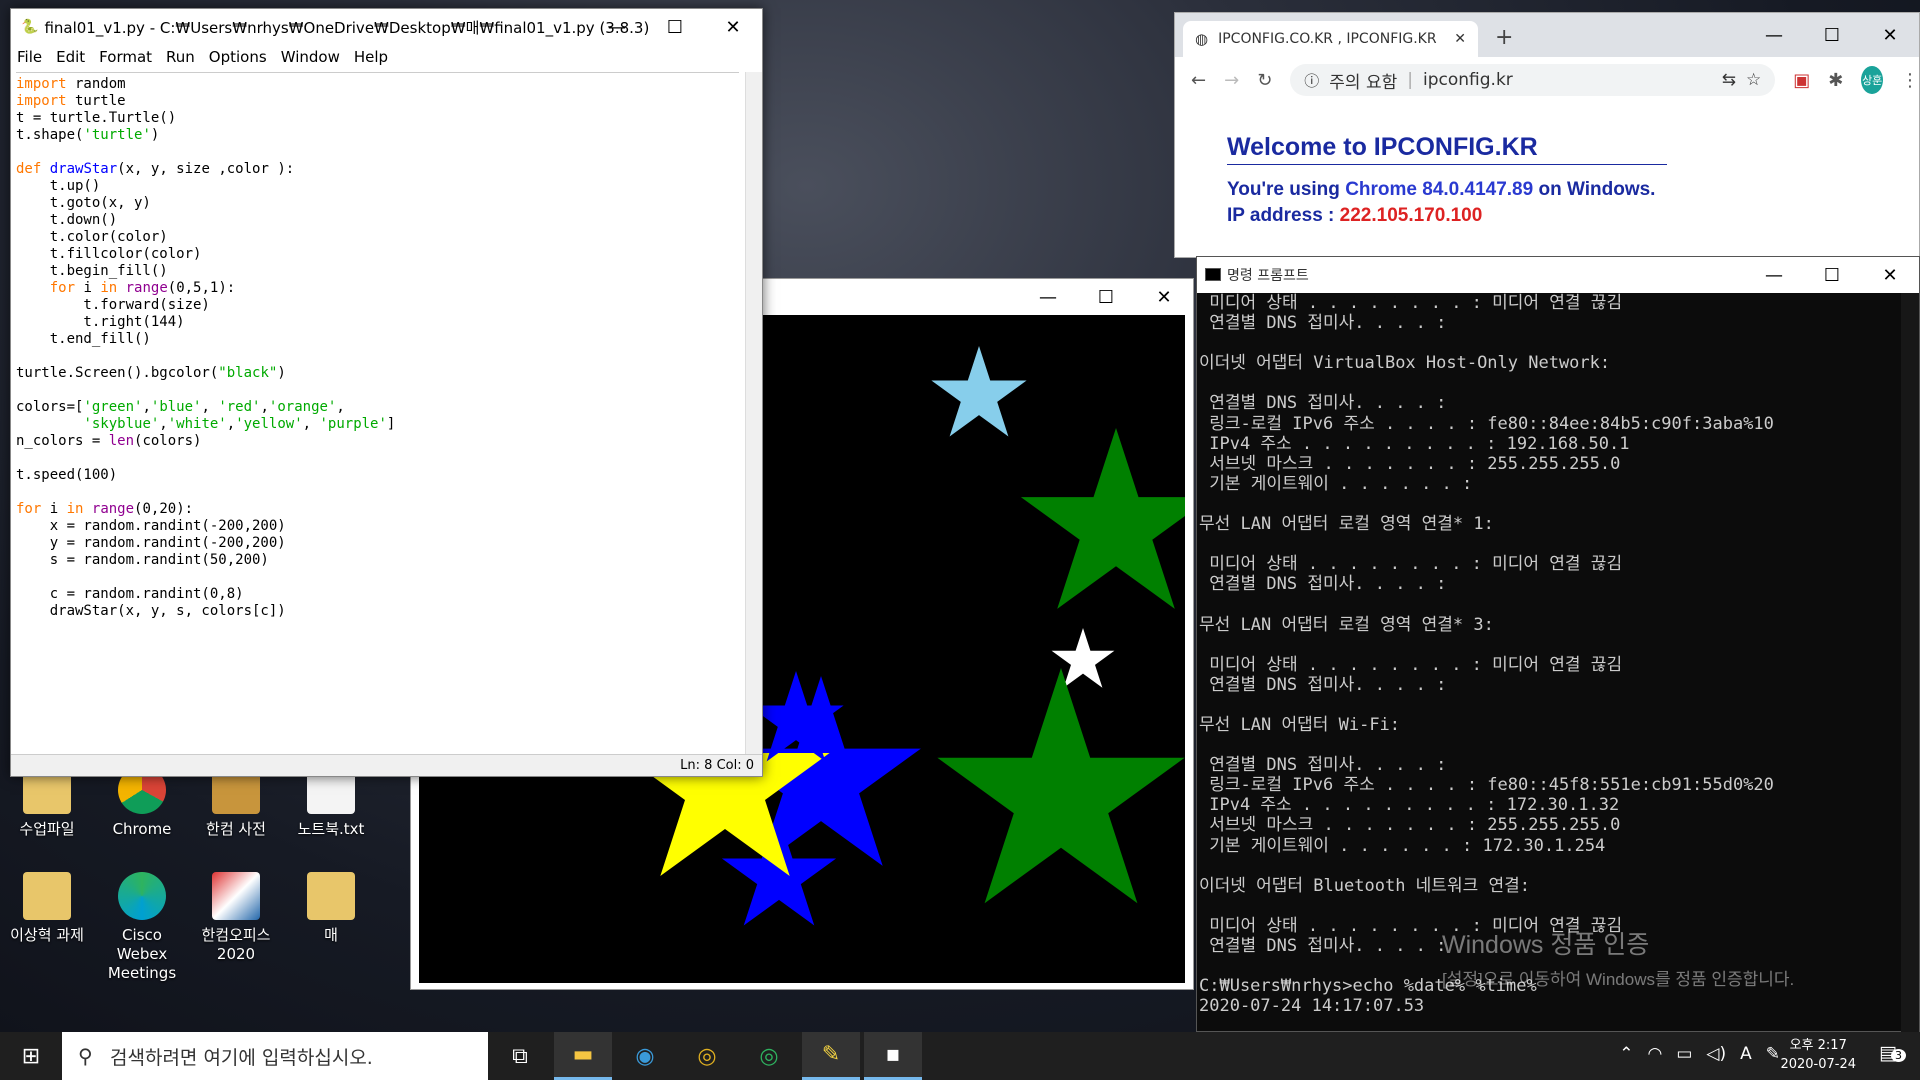  Describe the element at coordinates (1818, 1055) in the screenshot. I see `clock: 오후 2:17 2020-07-24` at that location.